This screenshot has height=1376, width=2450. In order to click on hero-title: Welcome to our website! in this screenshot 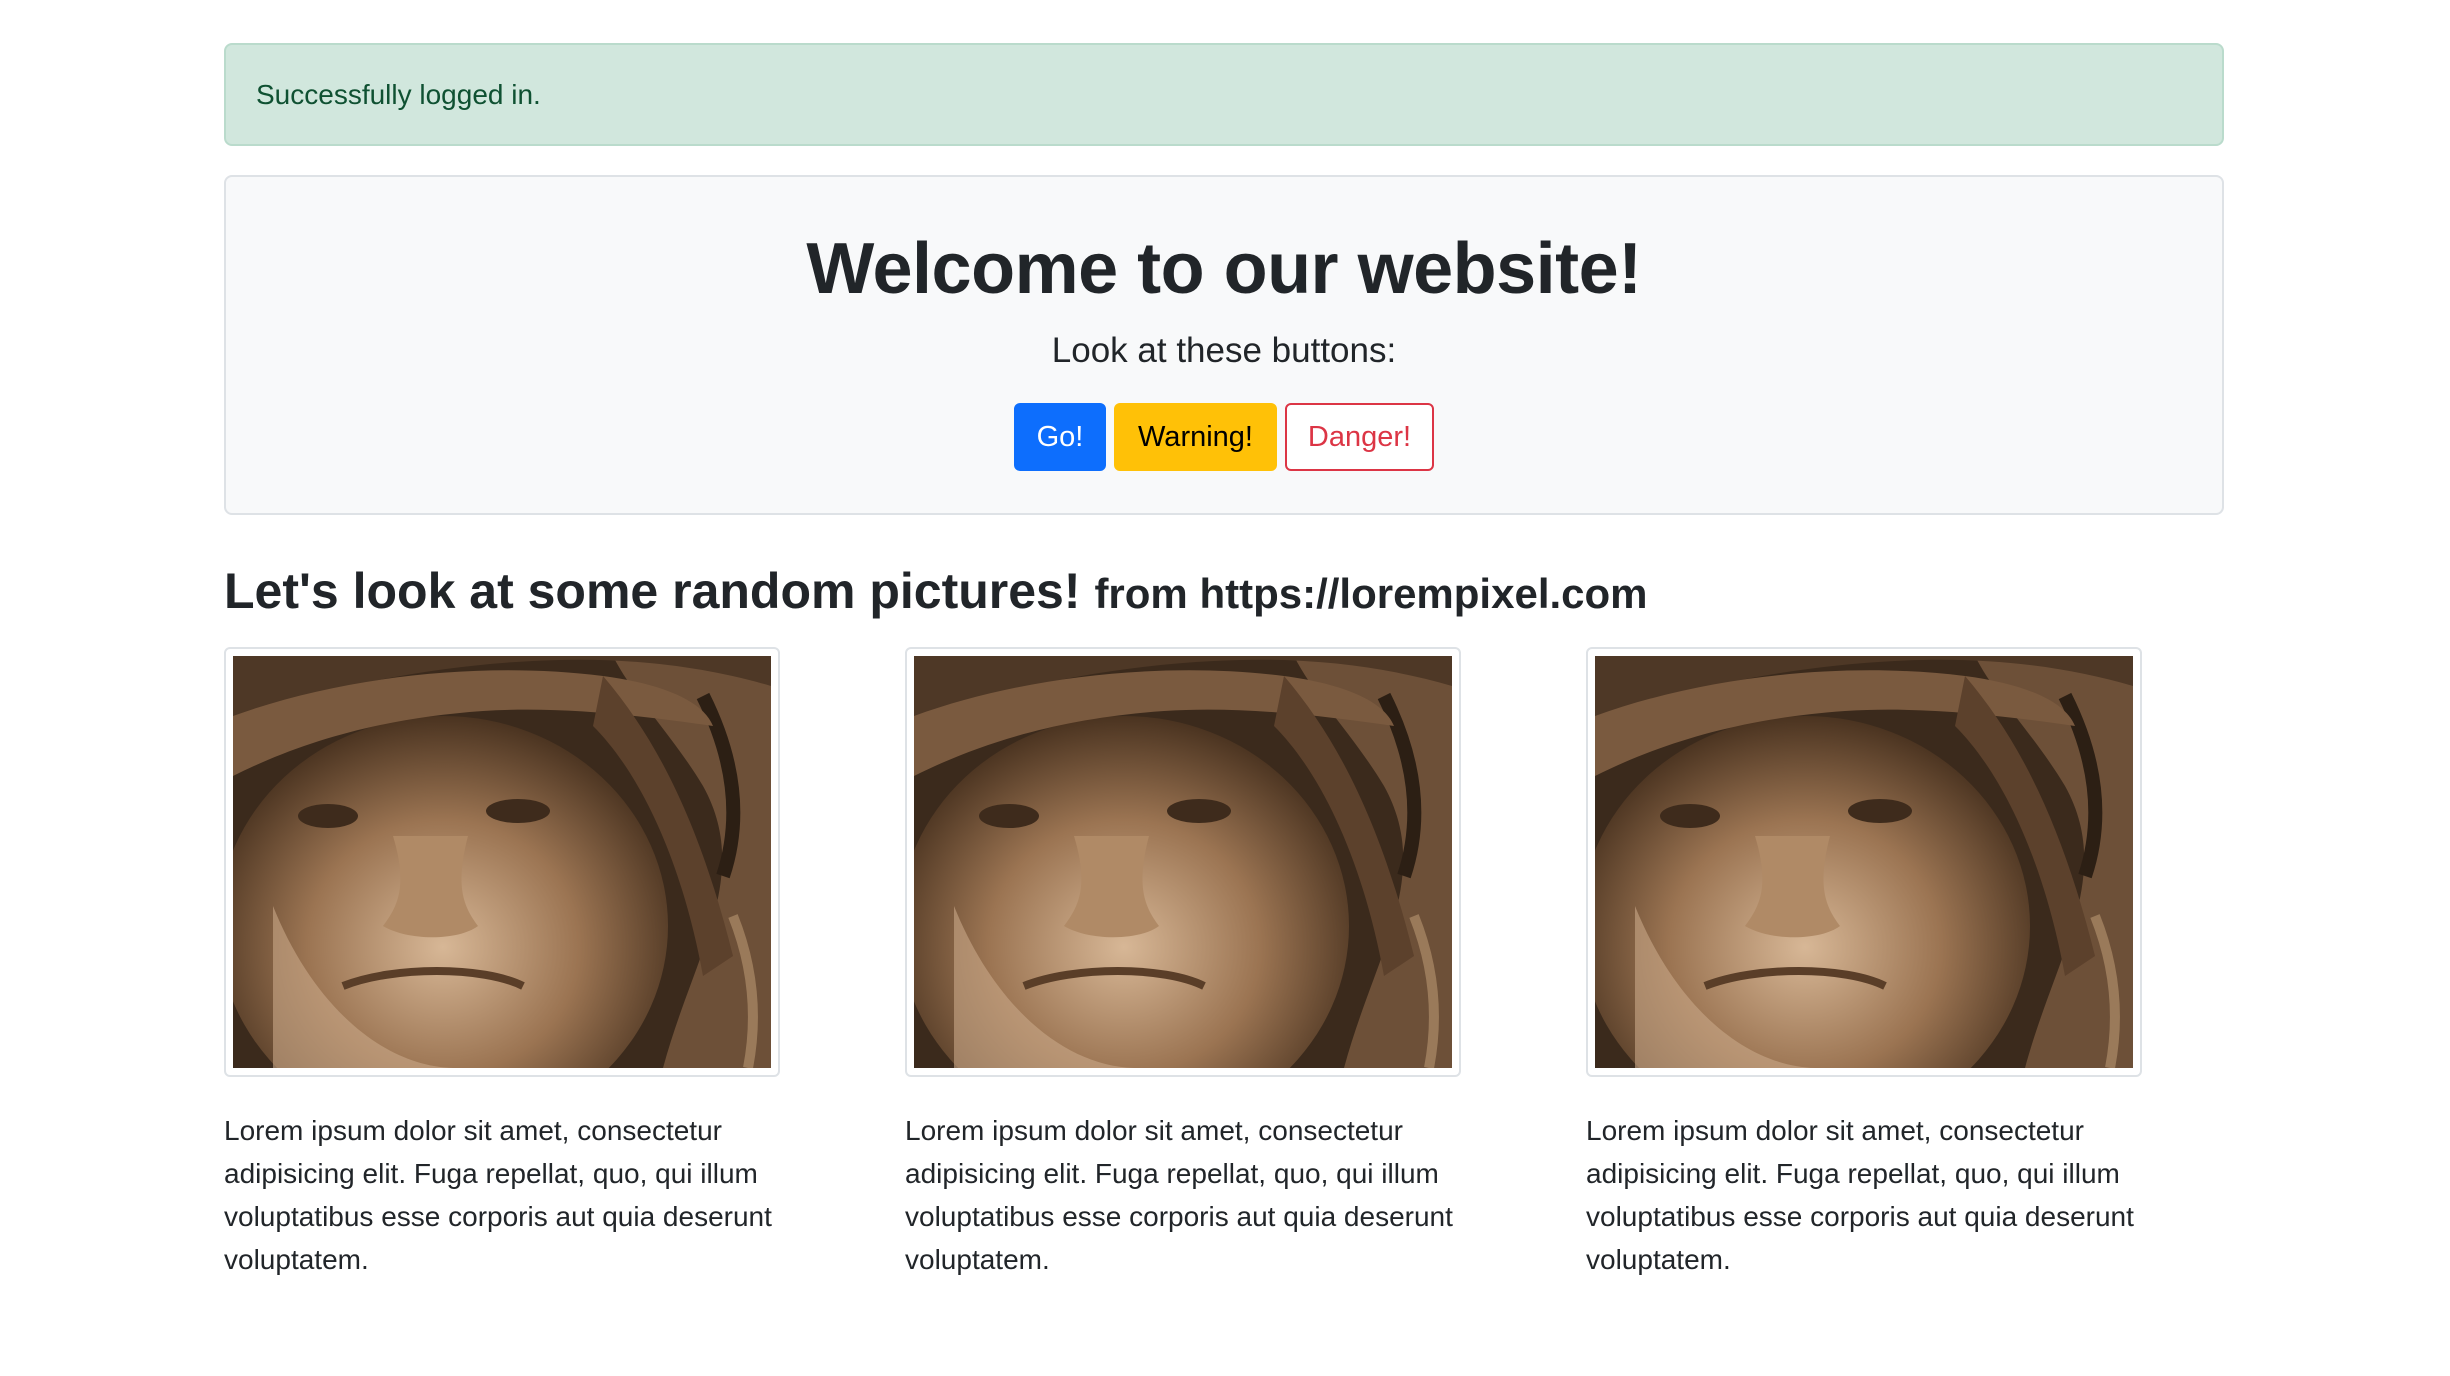, I will do `click(1224, 269)`.